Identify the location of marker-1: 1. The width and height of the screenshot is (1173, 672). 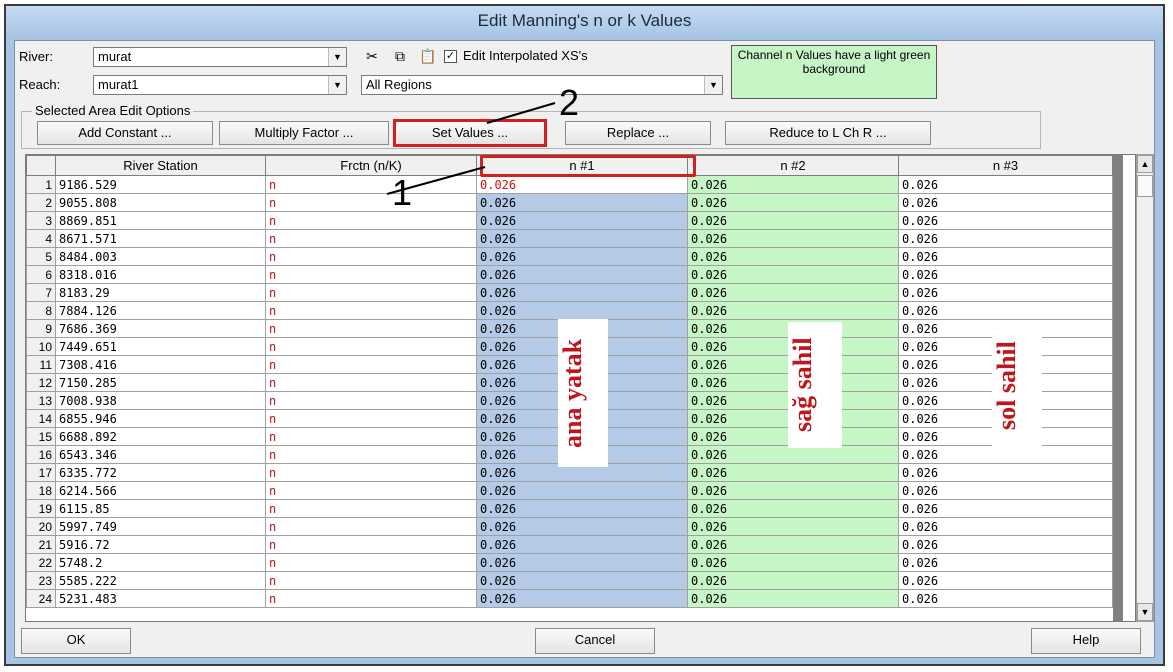
(402, 192).